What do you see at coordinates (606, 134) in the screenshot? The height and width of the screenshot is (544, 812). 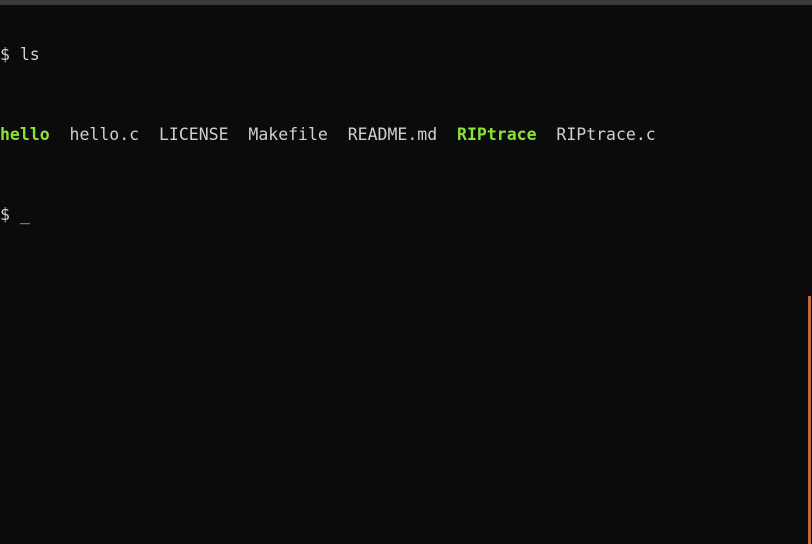 I see `file-entry: RIPtrace.c` at bounding box center [606, 134].